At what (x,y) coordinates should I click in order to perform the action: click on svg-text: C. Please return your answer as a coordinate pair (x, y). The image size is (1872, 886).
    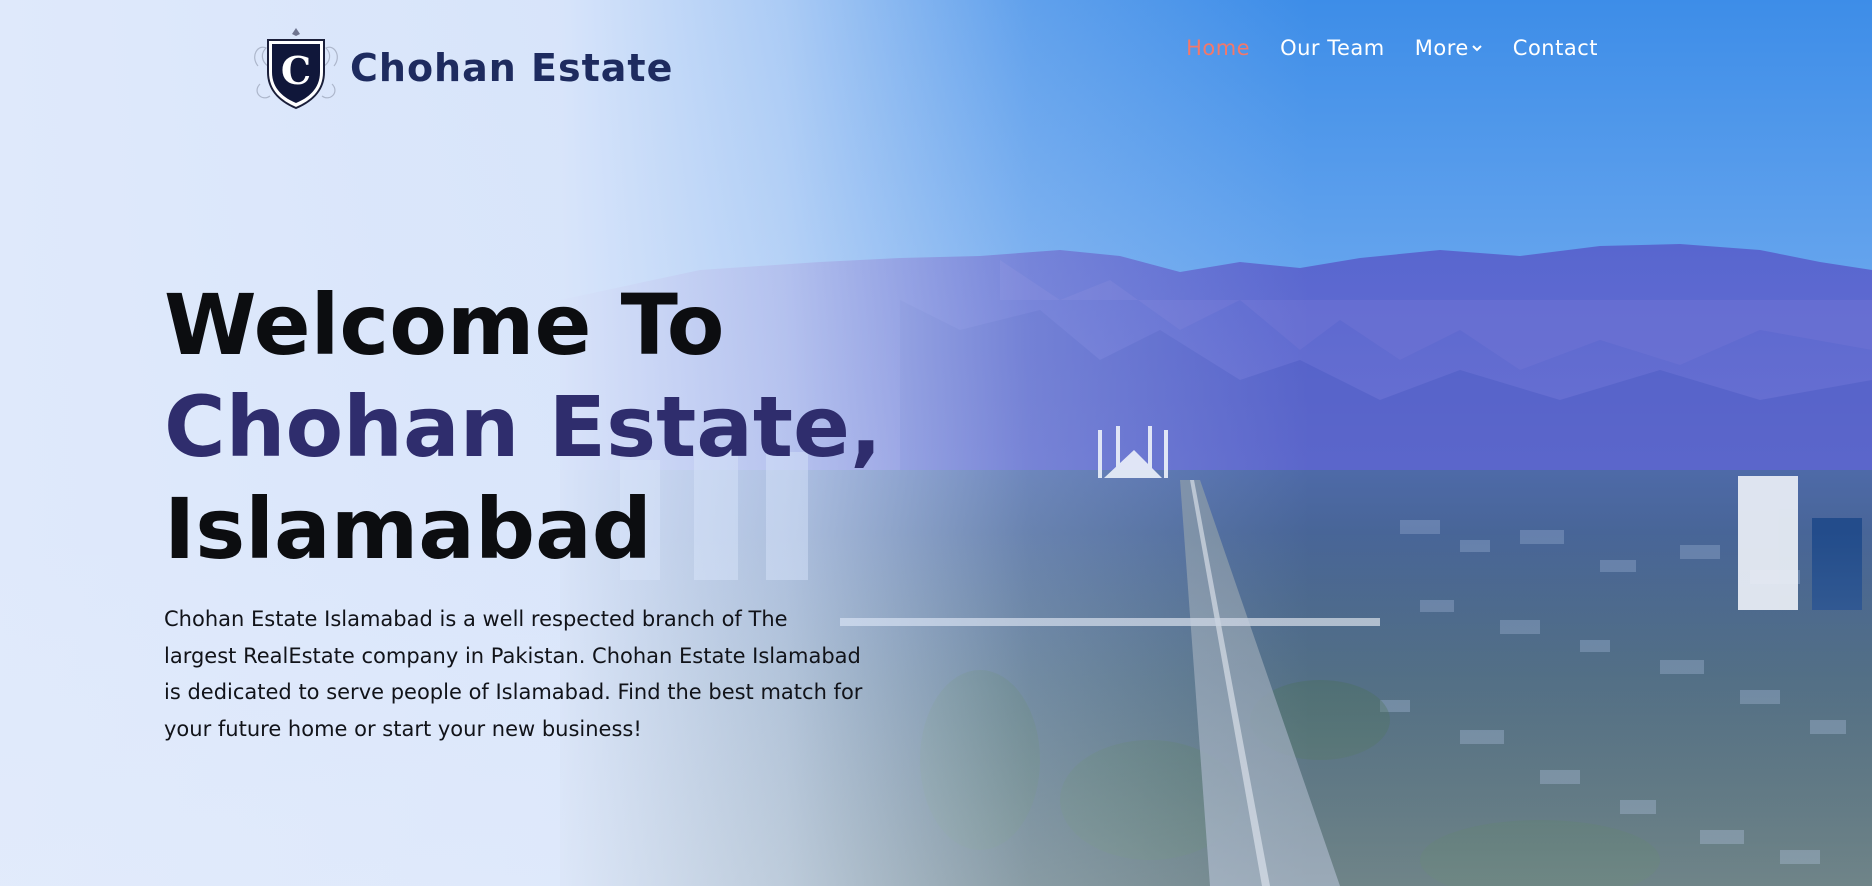
    Looking at the image, I should click on (296, 70).